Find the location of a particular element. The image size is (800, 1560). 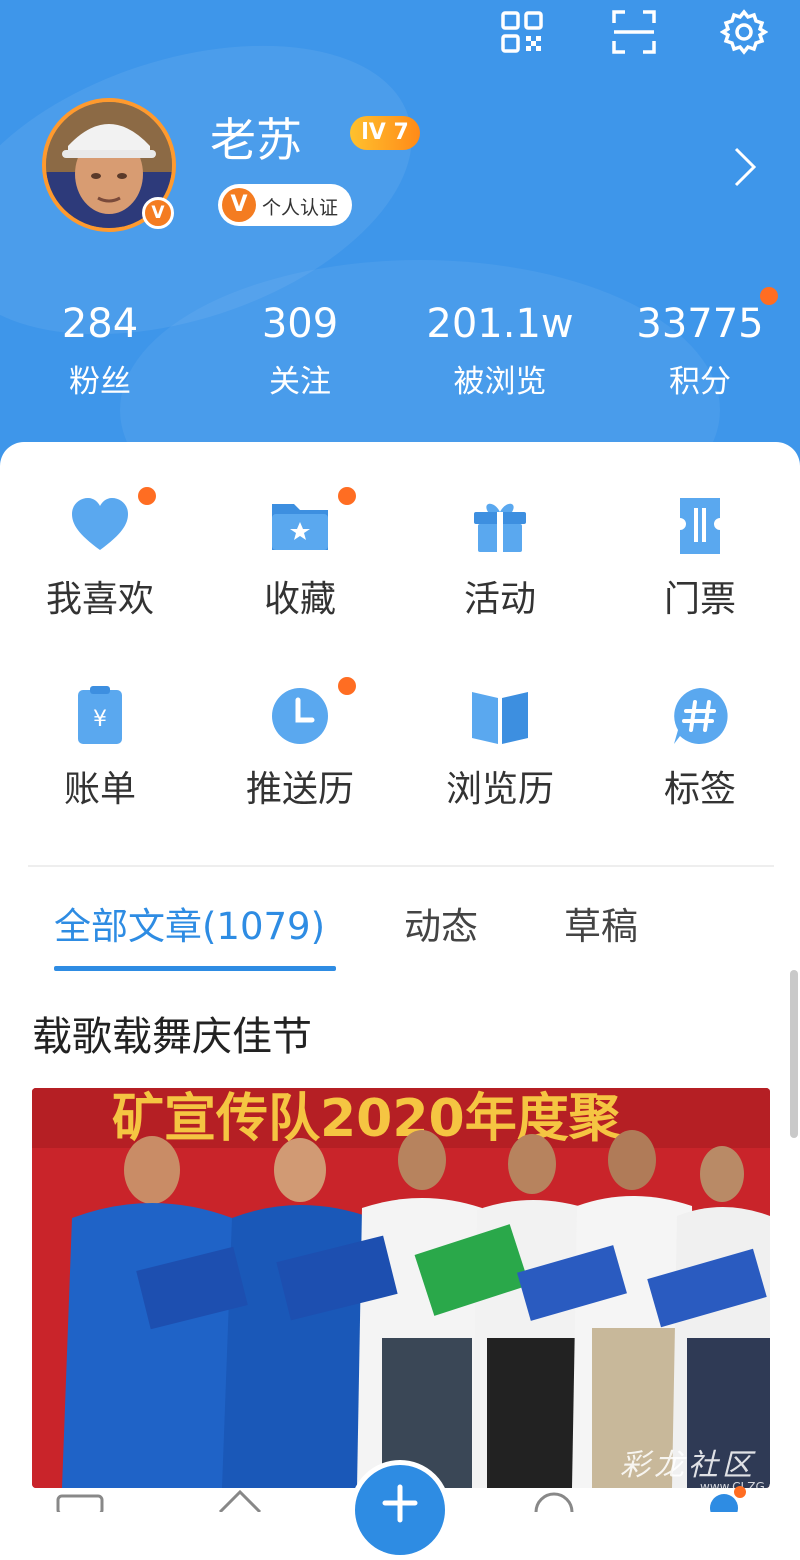

menu-item-tags: 标签 is located at coordinates (700, 748).